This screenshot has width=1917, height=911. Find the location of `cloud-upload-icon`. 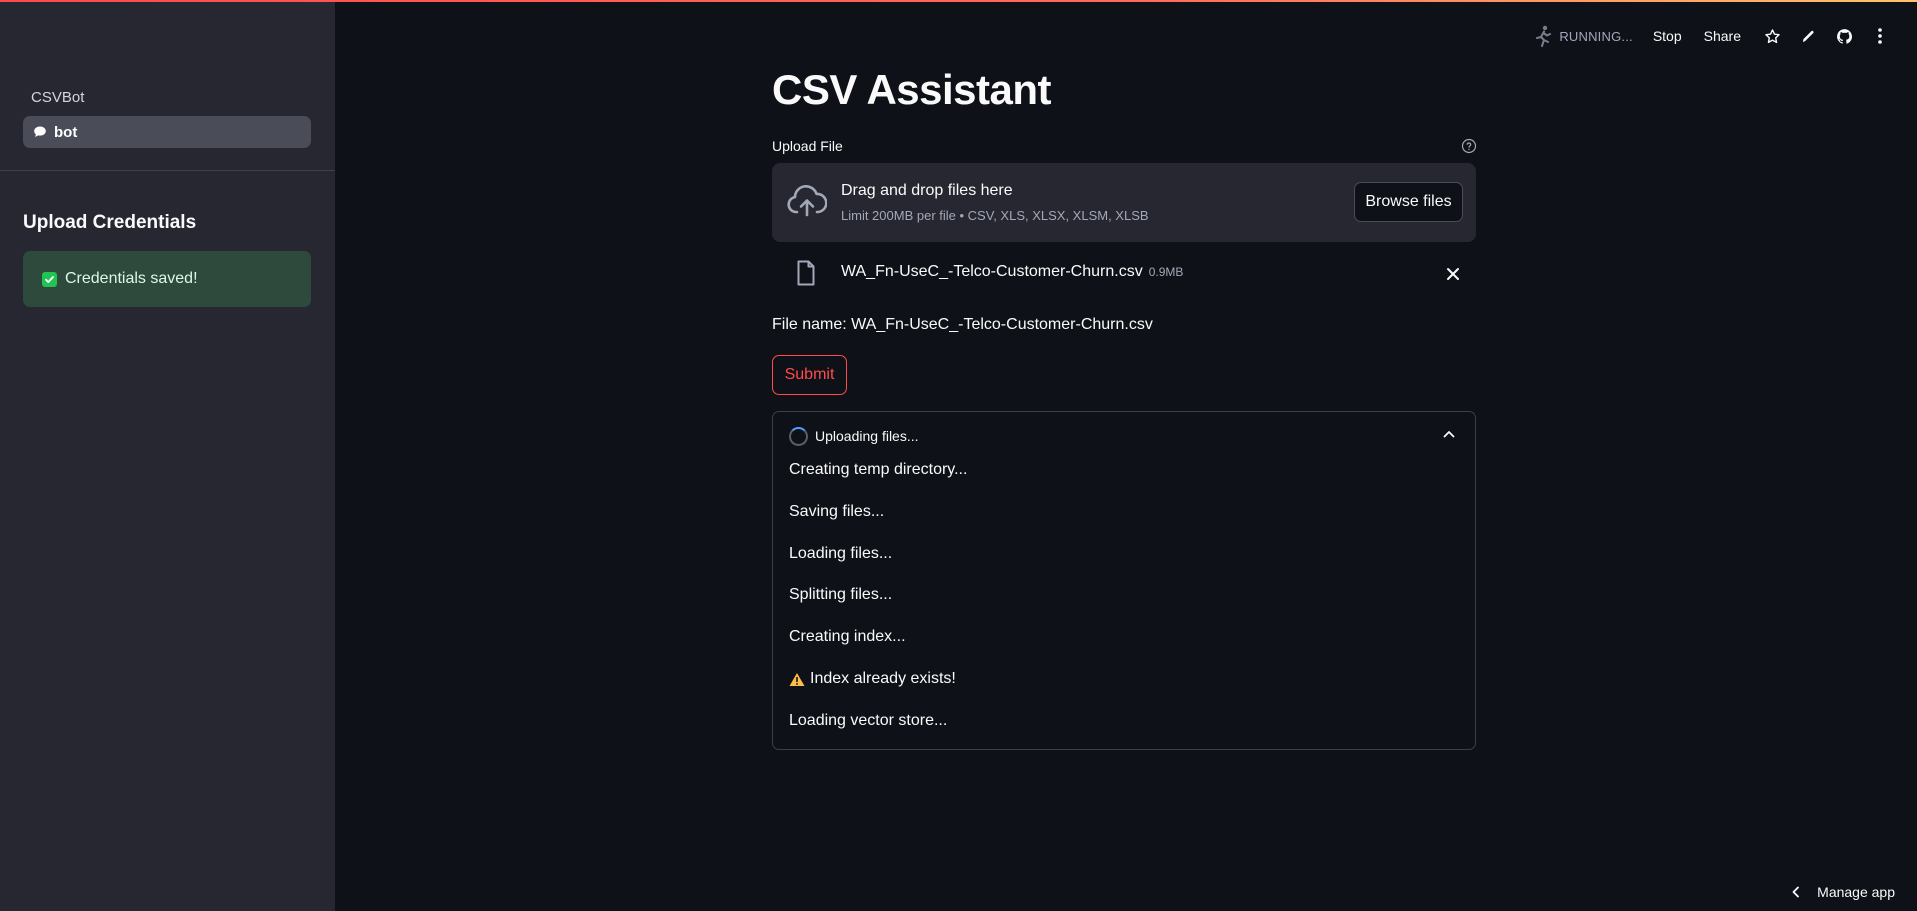

cloud-upload-icon is located at coordinates (807, 201).